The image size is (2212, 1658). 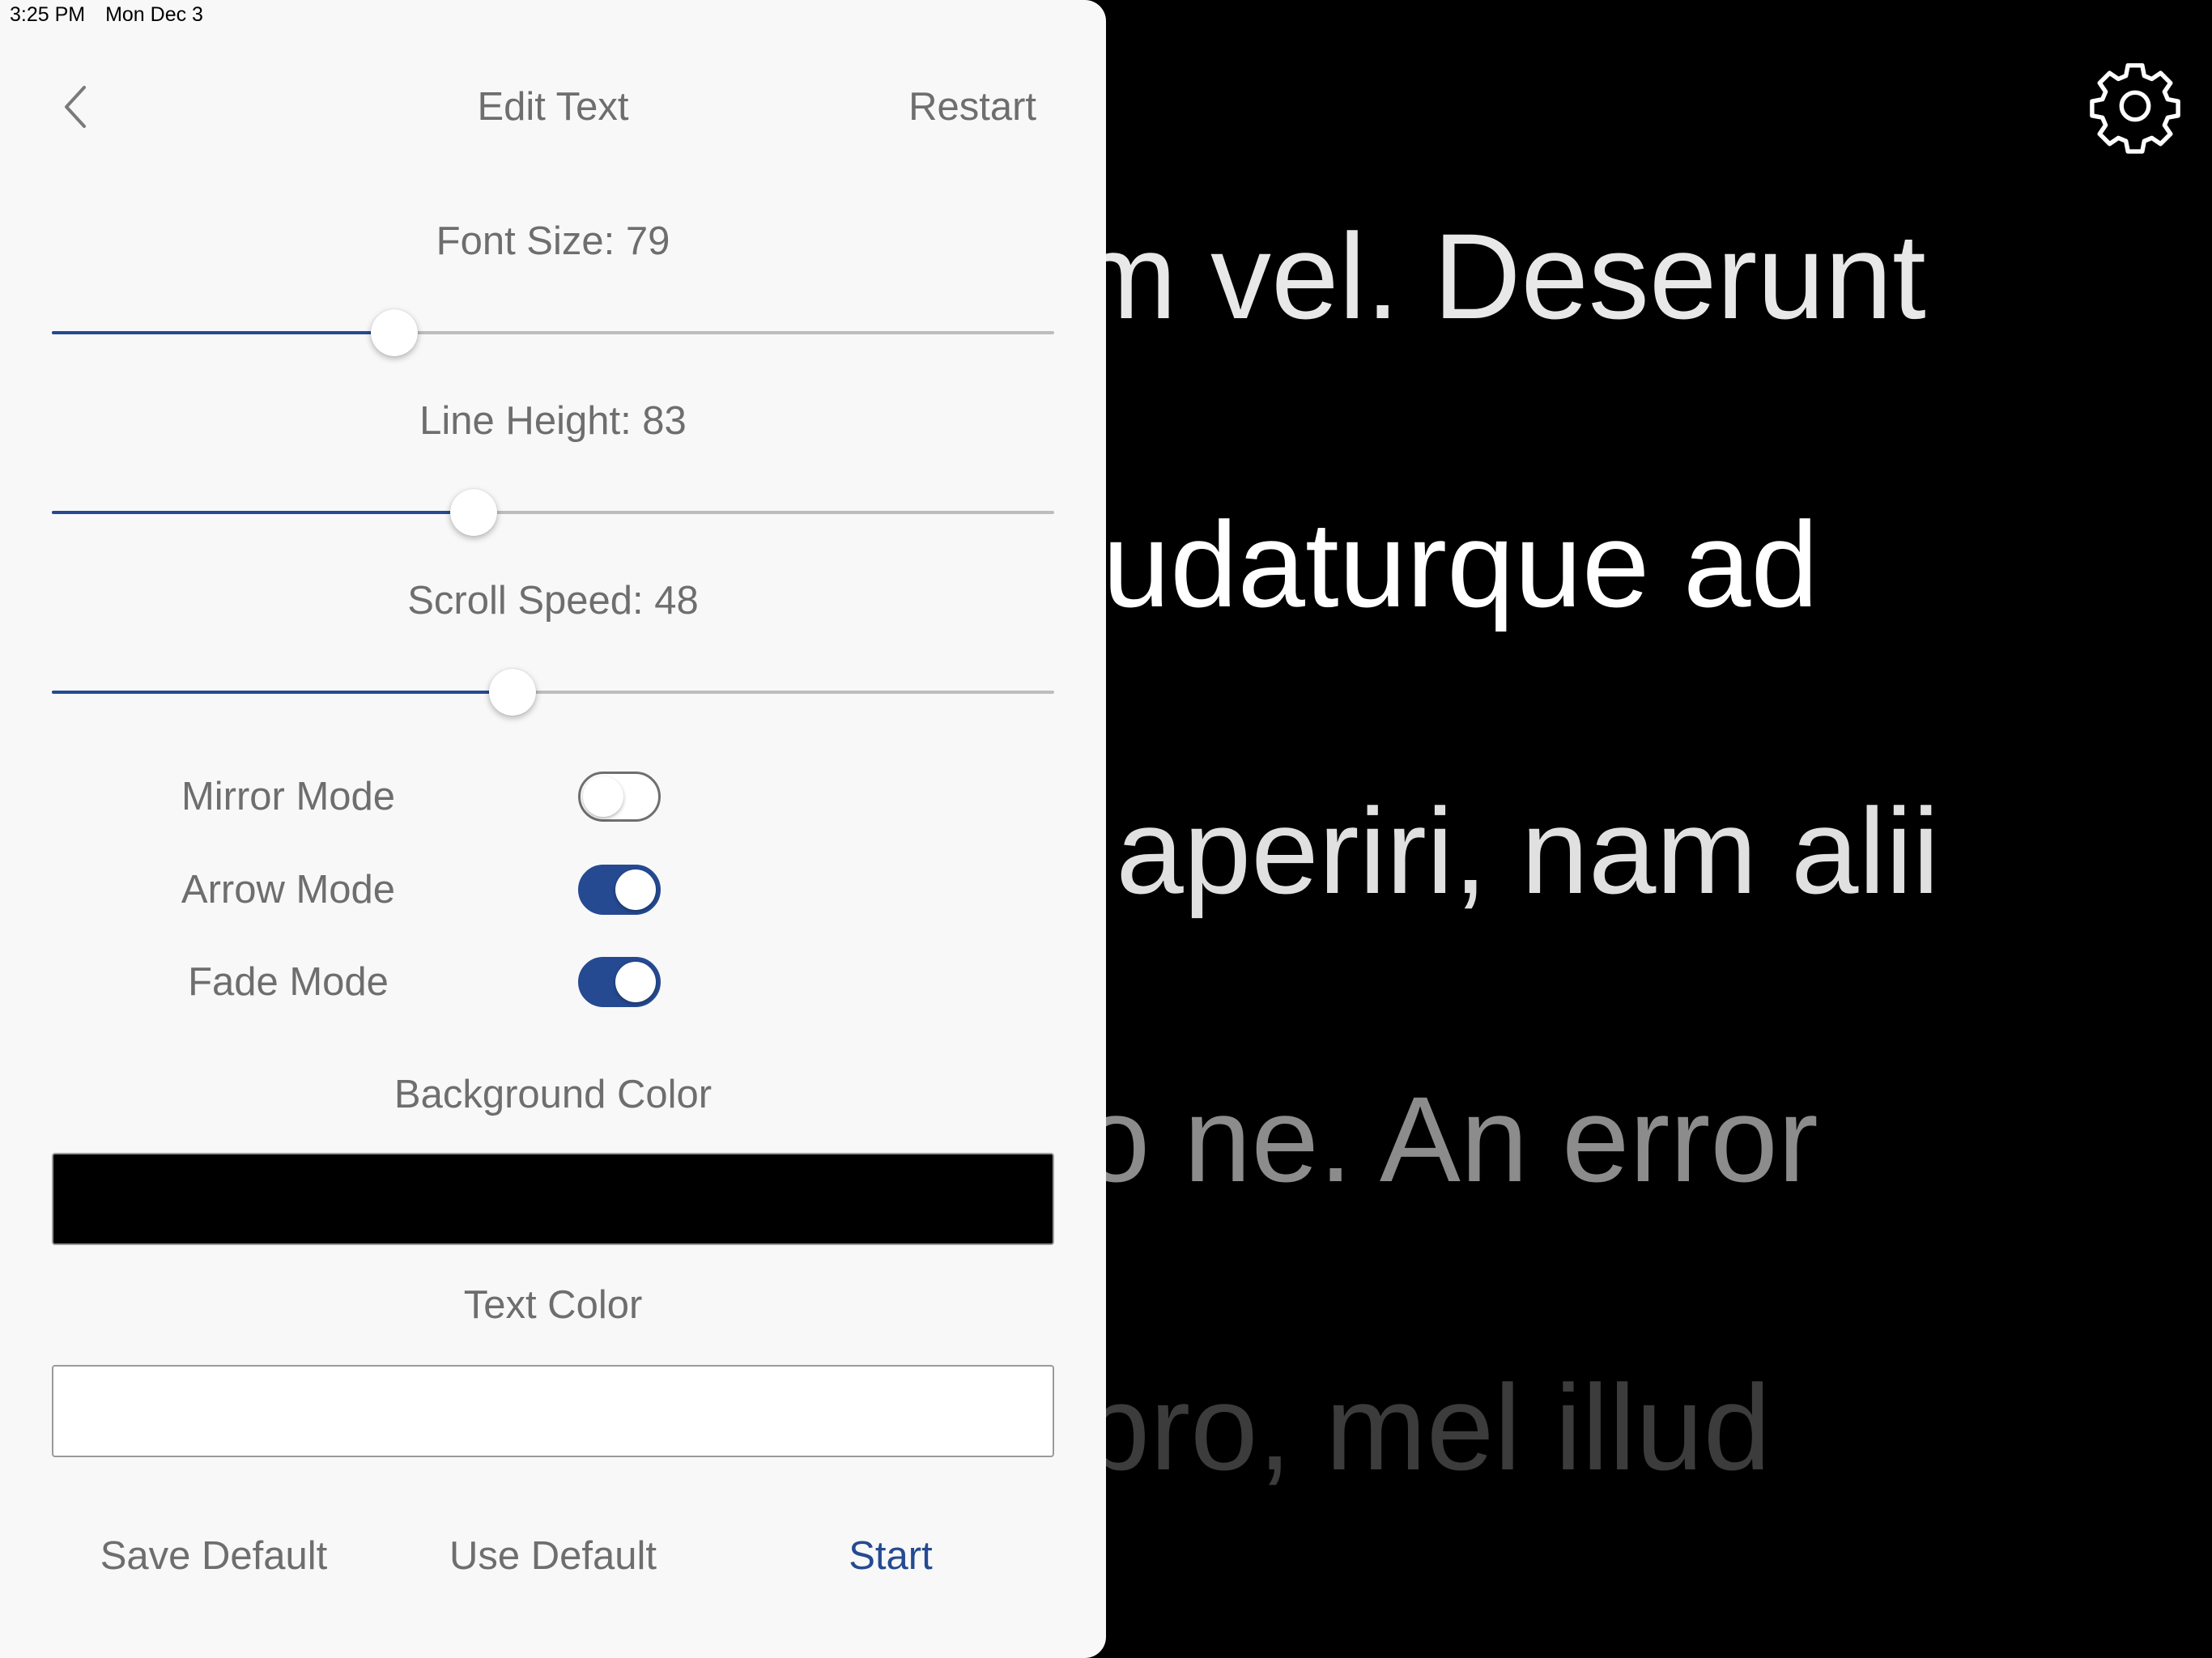 What do you see at coordinates (289, 982) in the screenshot?
I see `fade-mode-label: Fade Mode` at bounding box center [289, 982].